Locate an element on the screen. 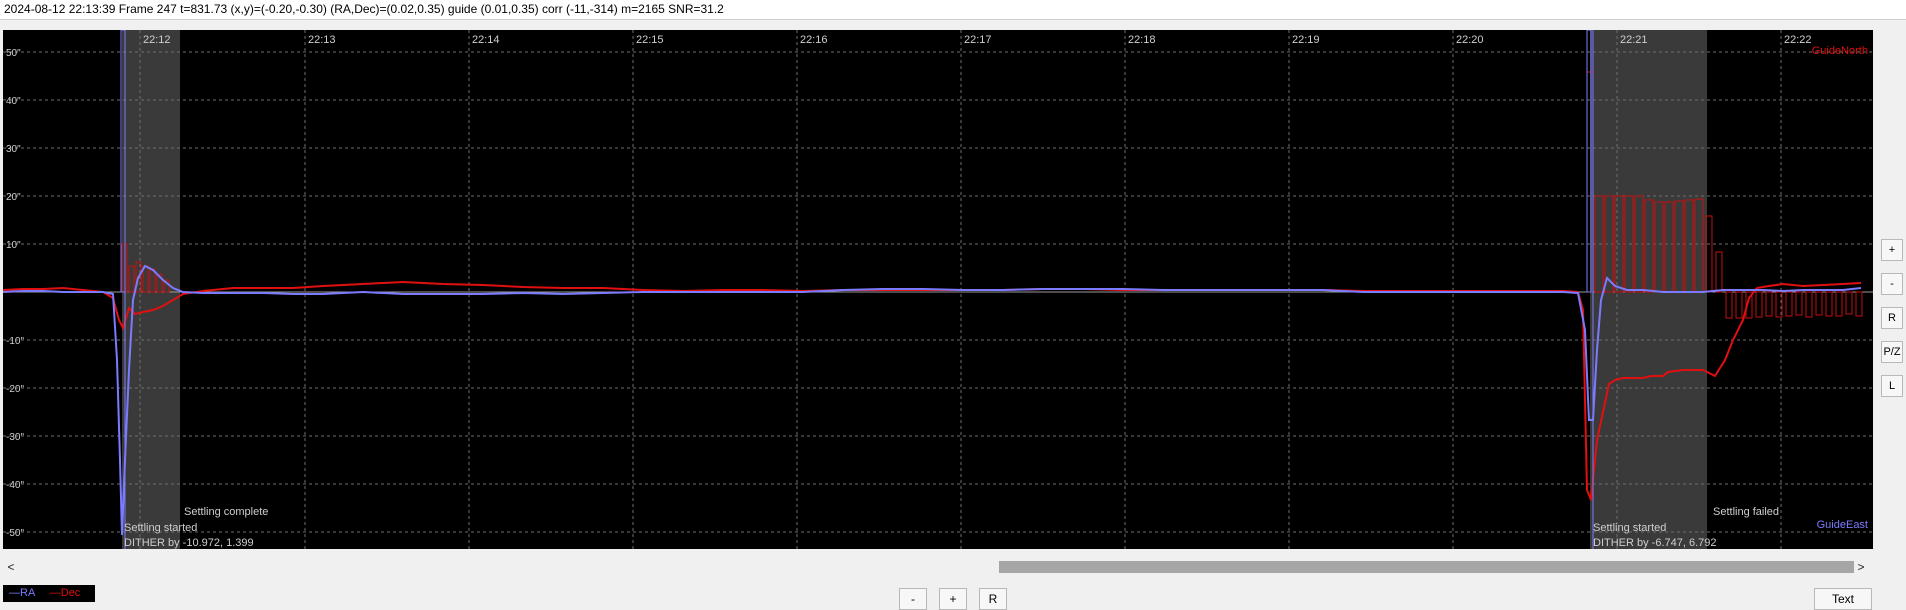 The height and width of the screenshot is (610, 1906). x-tick-label: 22:19 is located at coordinates (1306, 40).